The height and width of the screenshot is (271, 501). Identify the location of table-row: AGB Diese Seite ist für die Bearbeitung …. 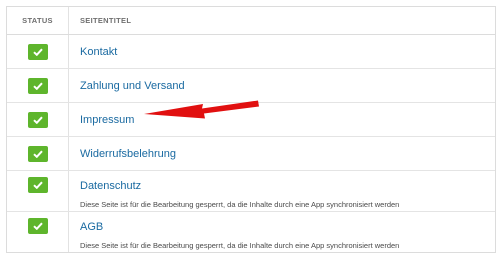
(251, 232).